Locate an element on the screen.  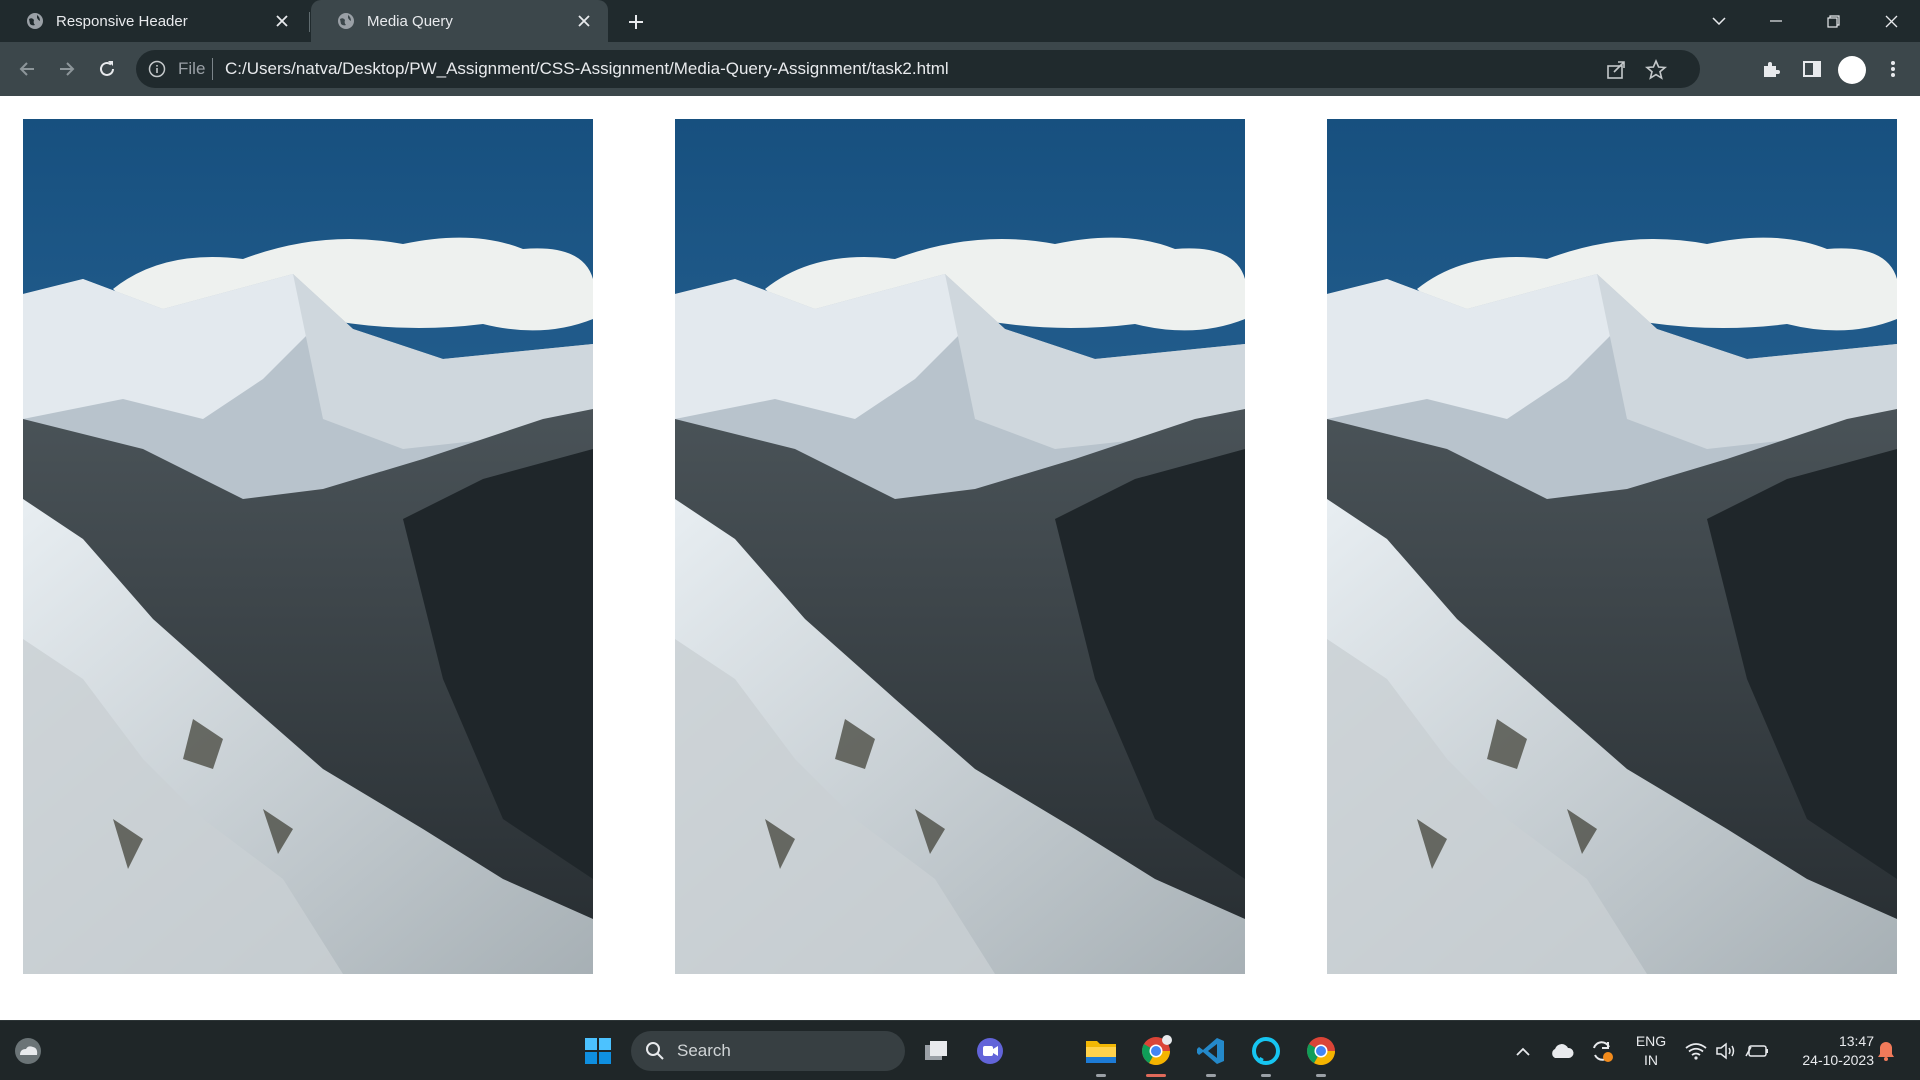
scheme-label: File is located at coordinates (192, 68).